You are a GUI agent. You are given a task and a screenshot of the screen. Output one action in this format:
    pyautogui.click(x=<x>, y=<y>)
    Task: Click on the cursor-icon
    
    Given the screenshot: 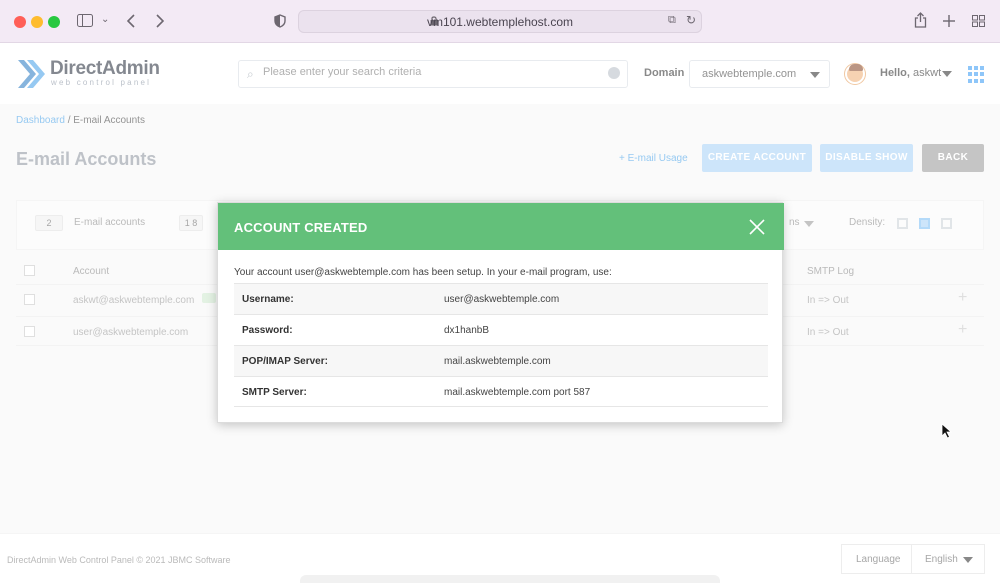 What is the action you would take?
    pyautogui.click(x=947, y=431)
    